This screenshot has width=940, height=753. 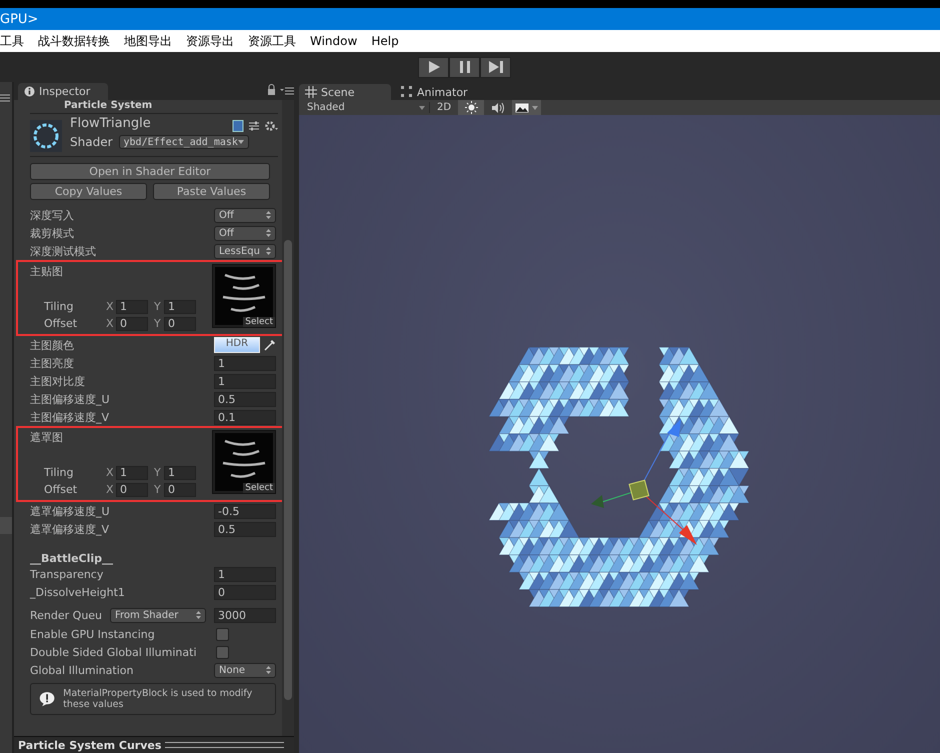 What do you see at coordinates (245, 615) in the screenshot?
I see `number-field: 3000` at bounding box center [245, 615].